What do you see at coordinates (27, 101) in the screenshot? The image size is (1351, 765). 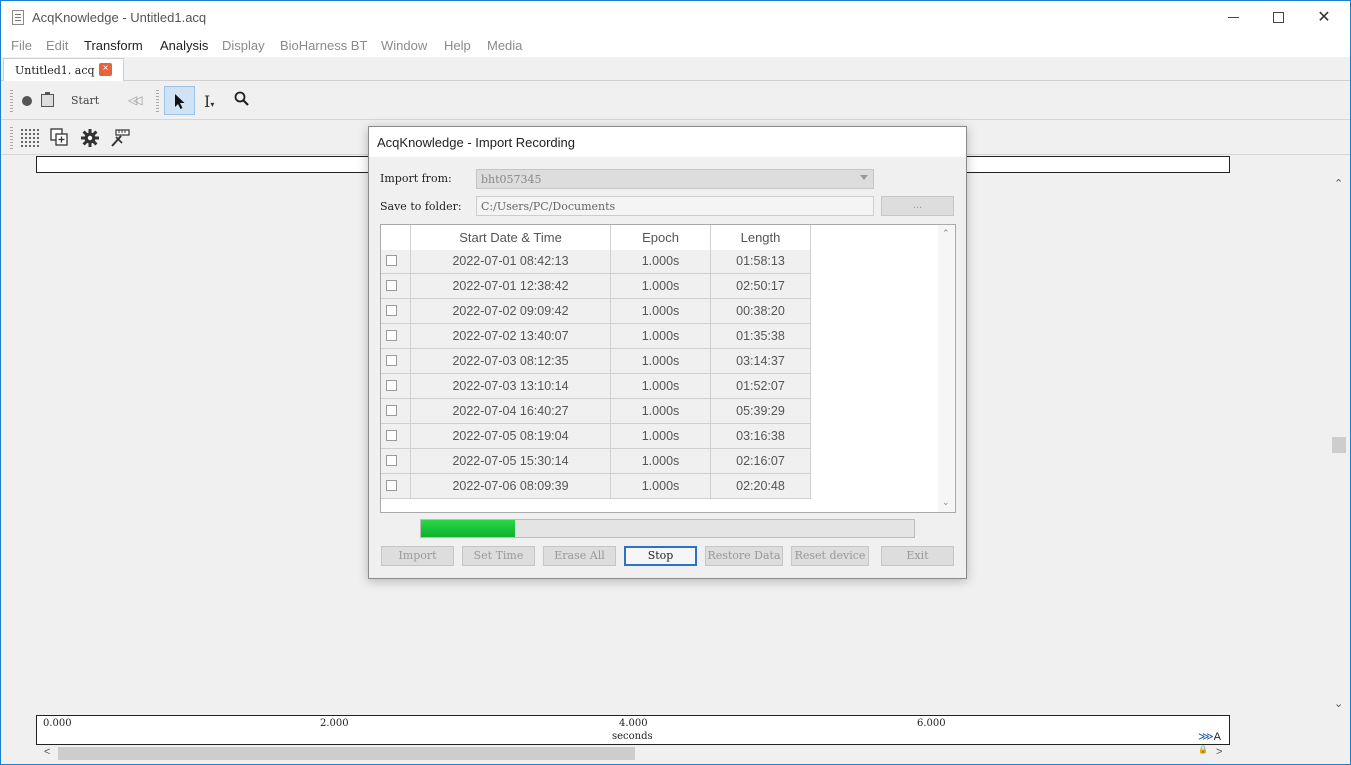 I see `record-icon` at bounding box center [27, 101].